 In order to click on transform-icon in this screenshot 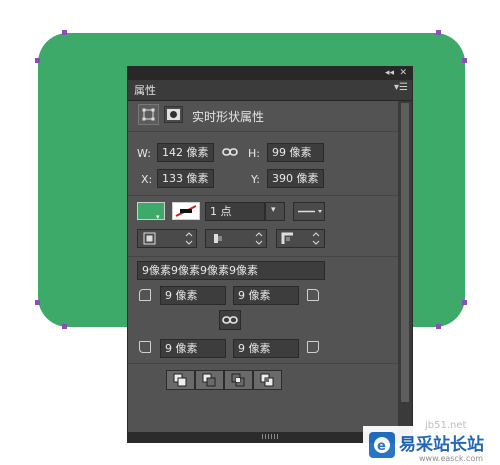, I will do `click(148, 114)`.